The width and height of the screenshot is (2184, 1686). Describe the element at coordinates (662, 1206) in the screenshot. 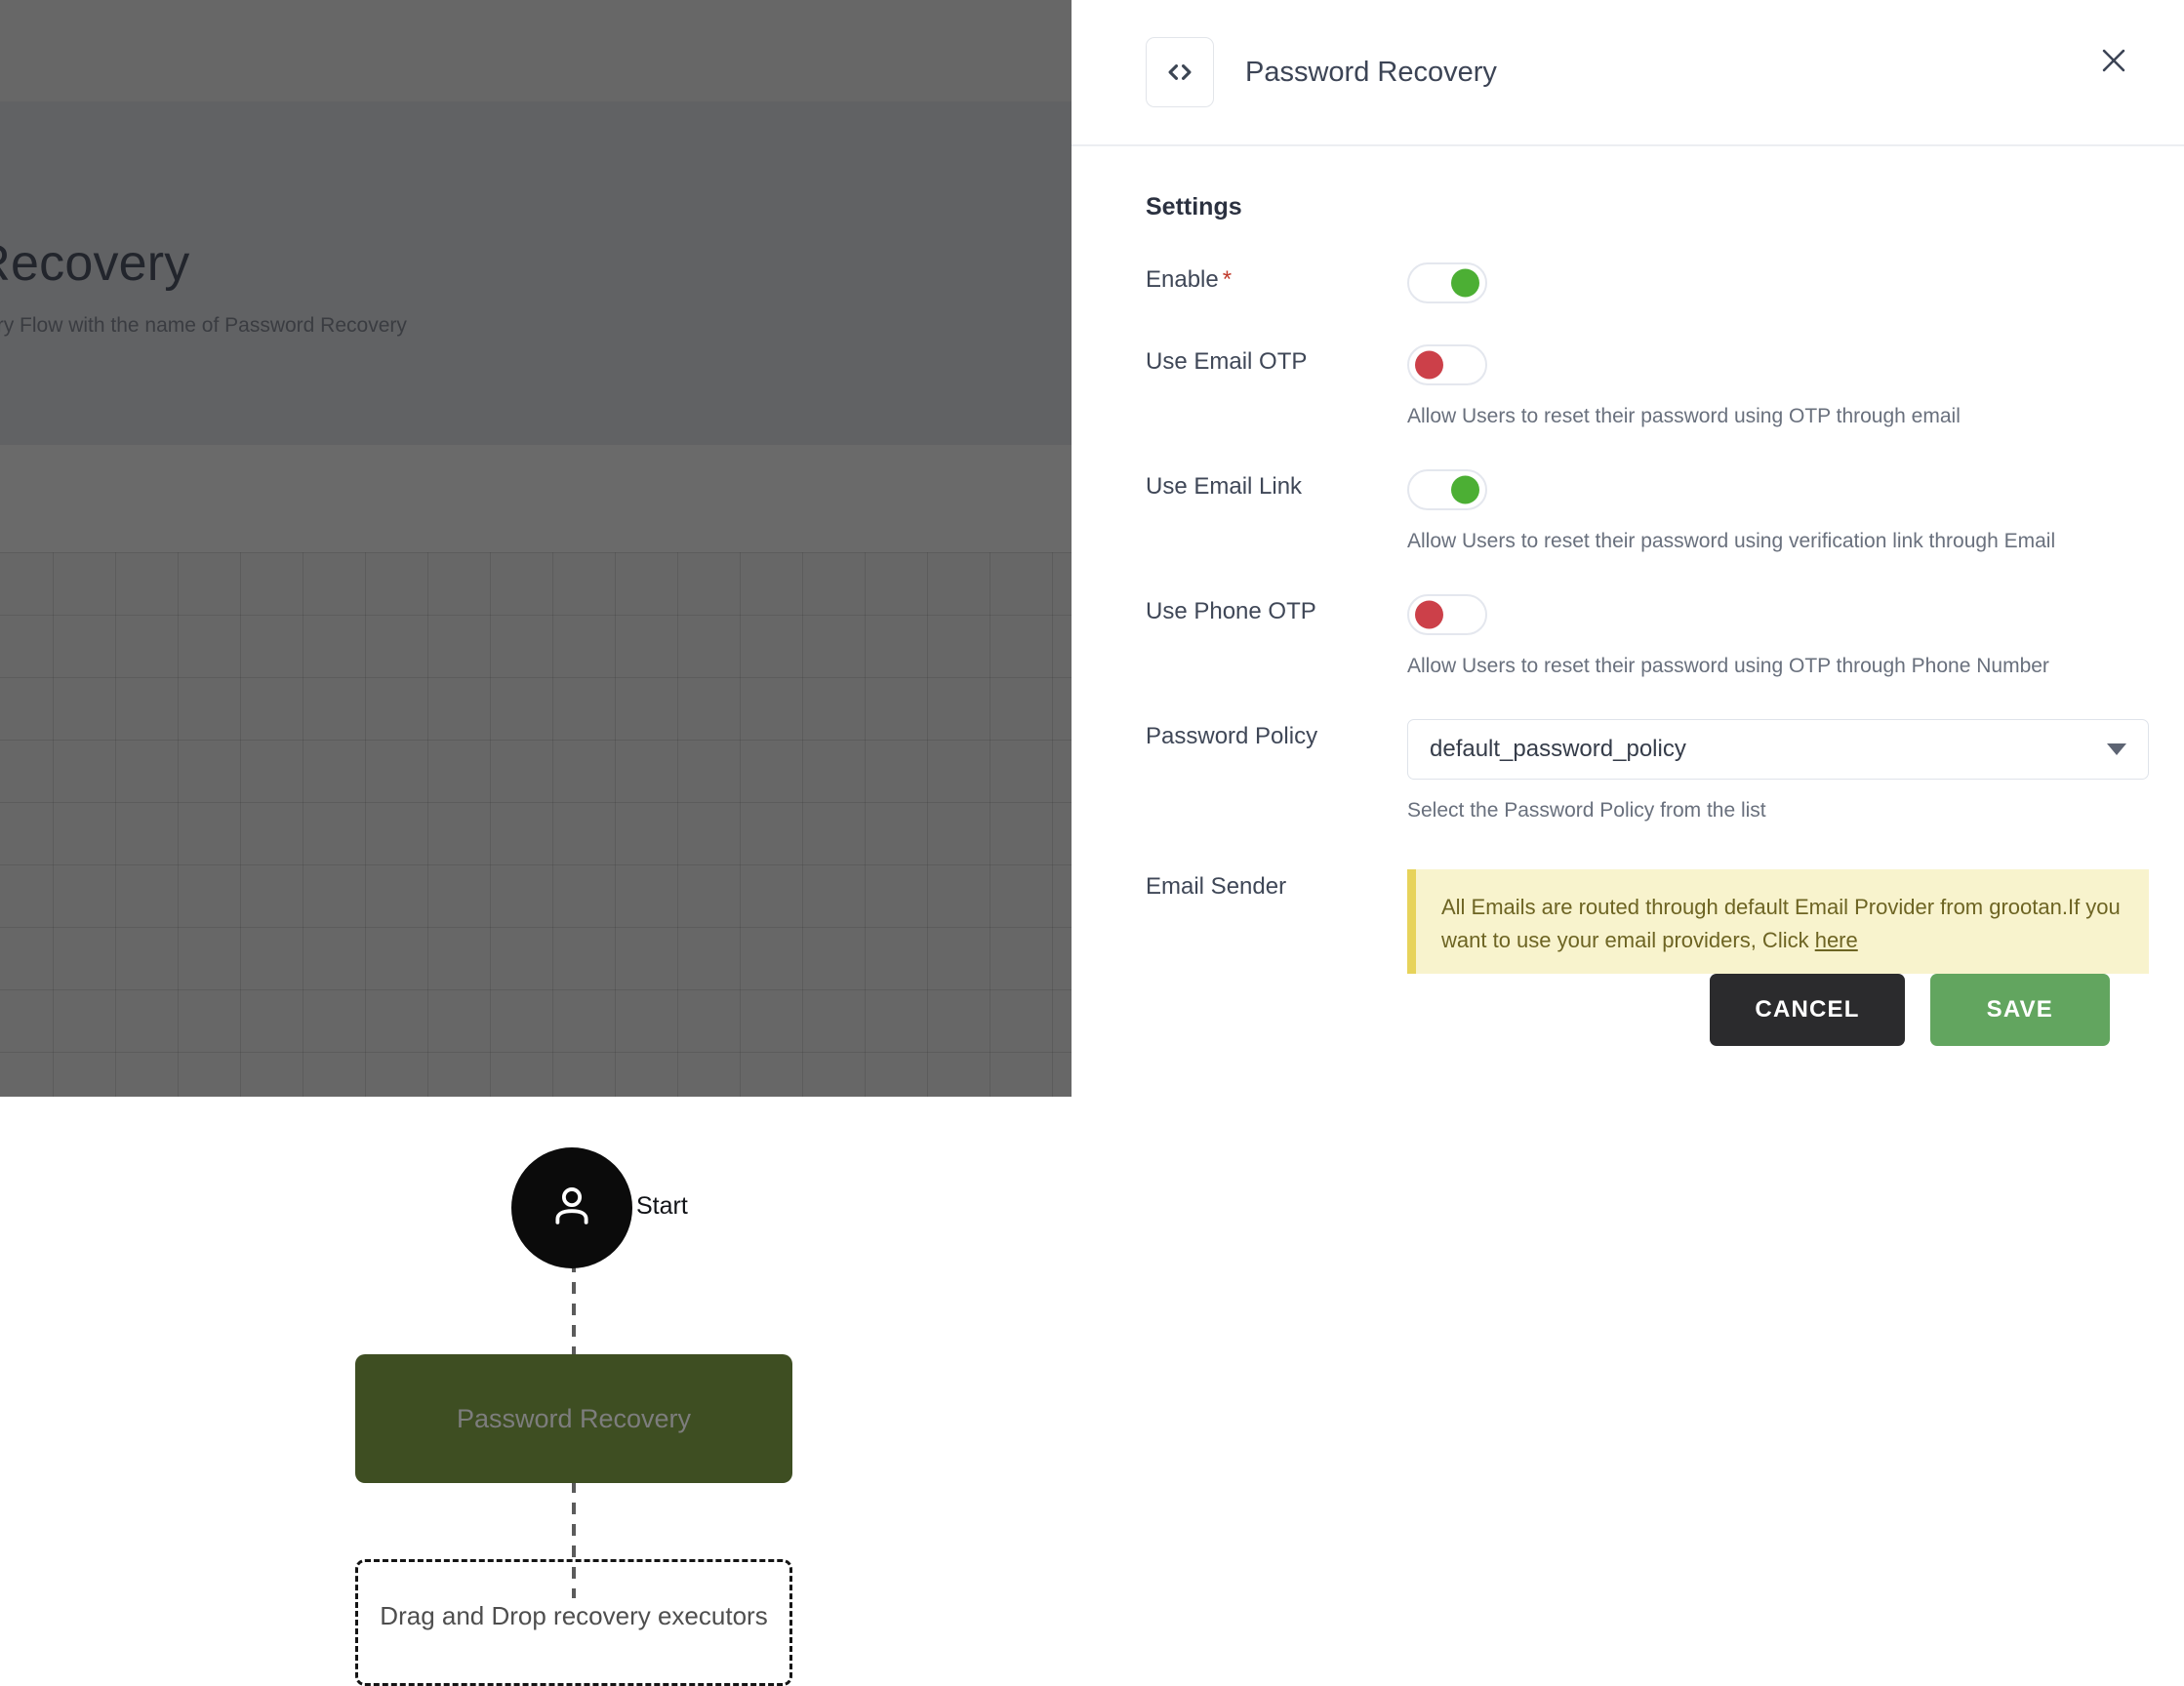

I see `flow-node-start-label: Start` at that location.